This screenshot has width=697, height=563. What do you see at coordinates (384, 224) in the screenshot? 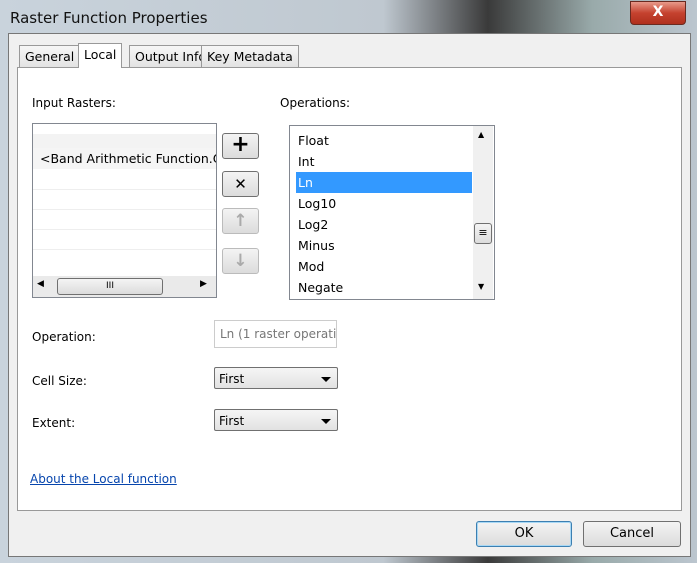
I see `list-item: Log2` at bounding box center [384, 224].